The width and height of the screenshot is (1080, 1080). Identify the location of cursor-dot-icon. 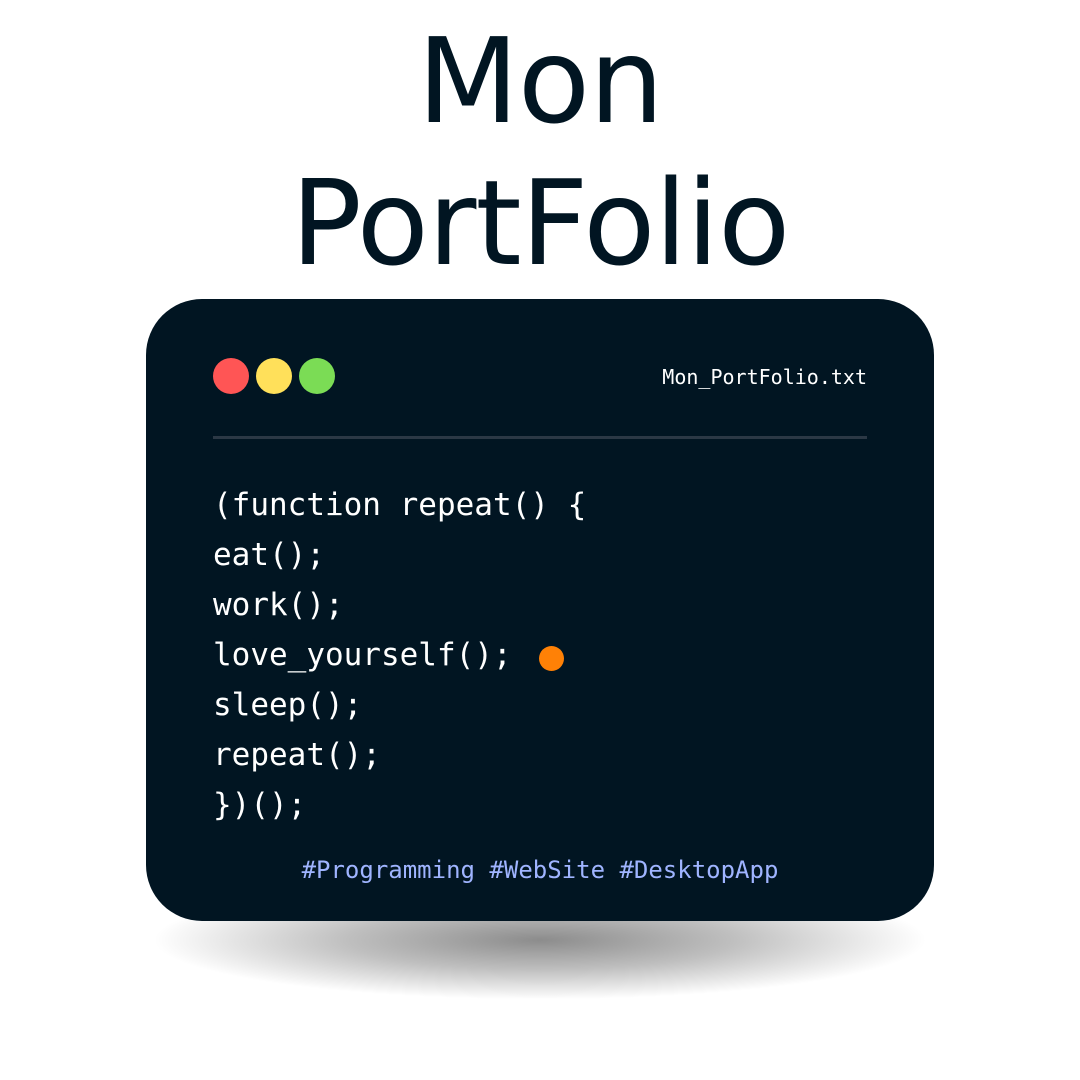
(551, 658).